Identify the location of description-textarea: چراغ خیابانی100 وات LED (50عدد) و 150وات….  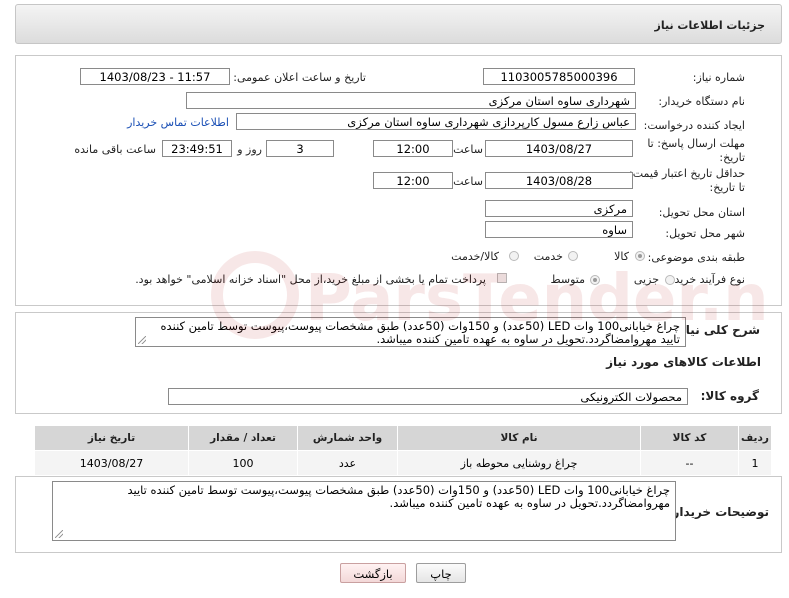
(410, 332).